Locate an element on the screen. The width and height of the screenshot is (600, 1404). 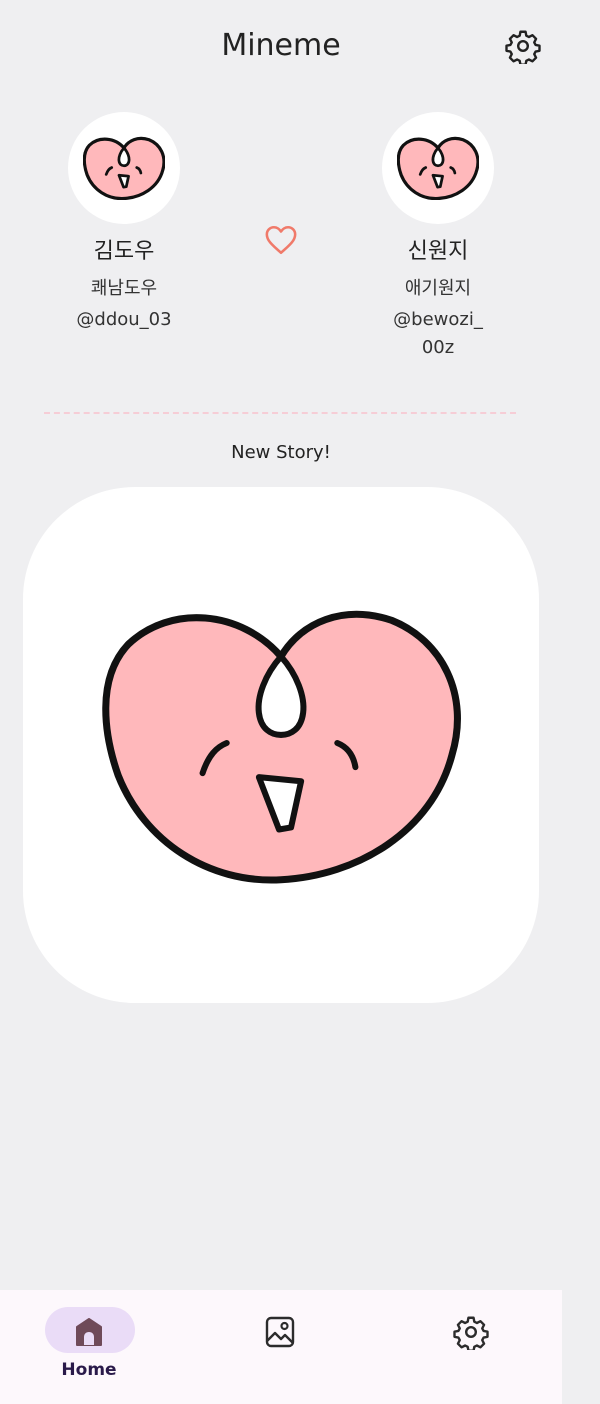
bottom-nav: Home is located at coordinates (281, 1347).